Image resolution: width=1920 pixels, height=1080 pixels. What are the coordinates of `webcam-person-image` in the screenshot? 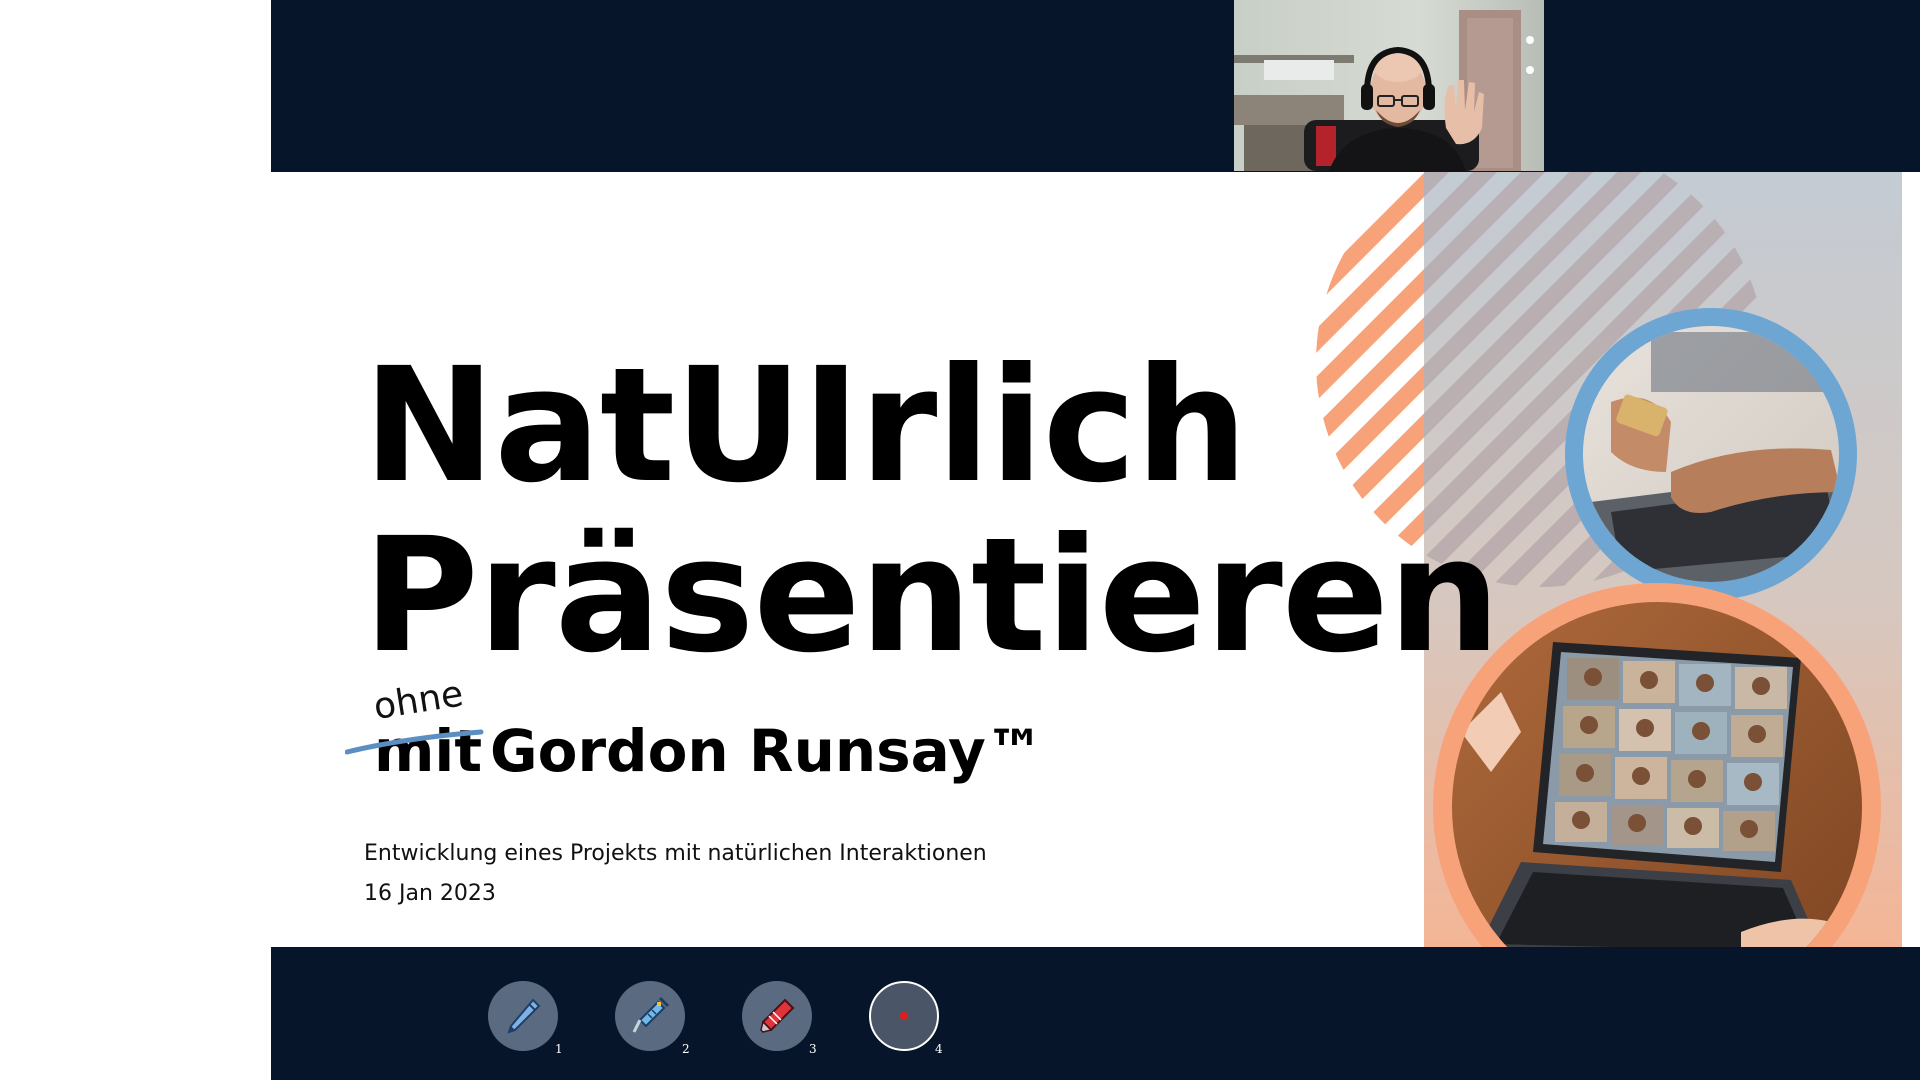 It's located at (1389, 85).